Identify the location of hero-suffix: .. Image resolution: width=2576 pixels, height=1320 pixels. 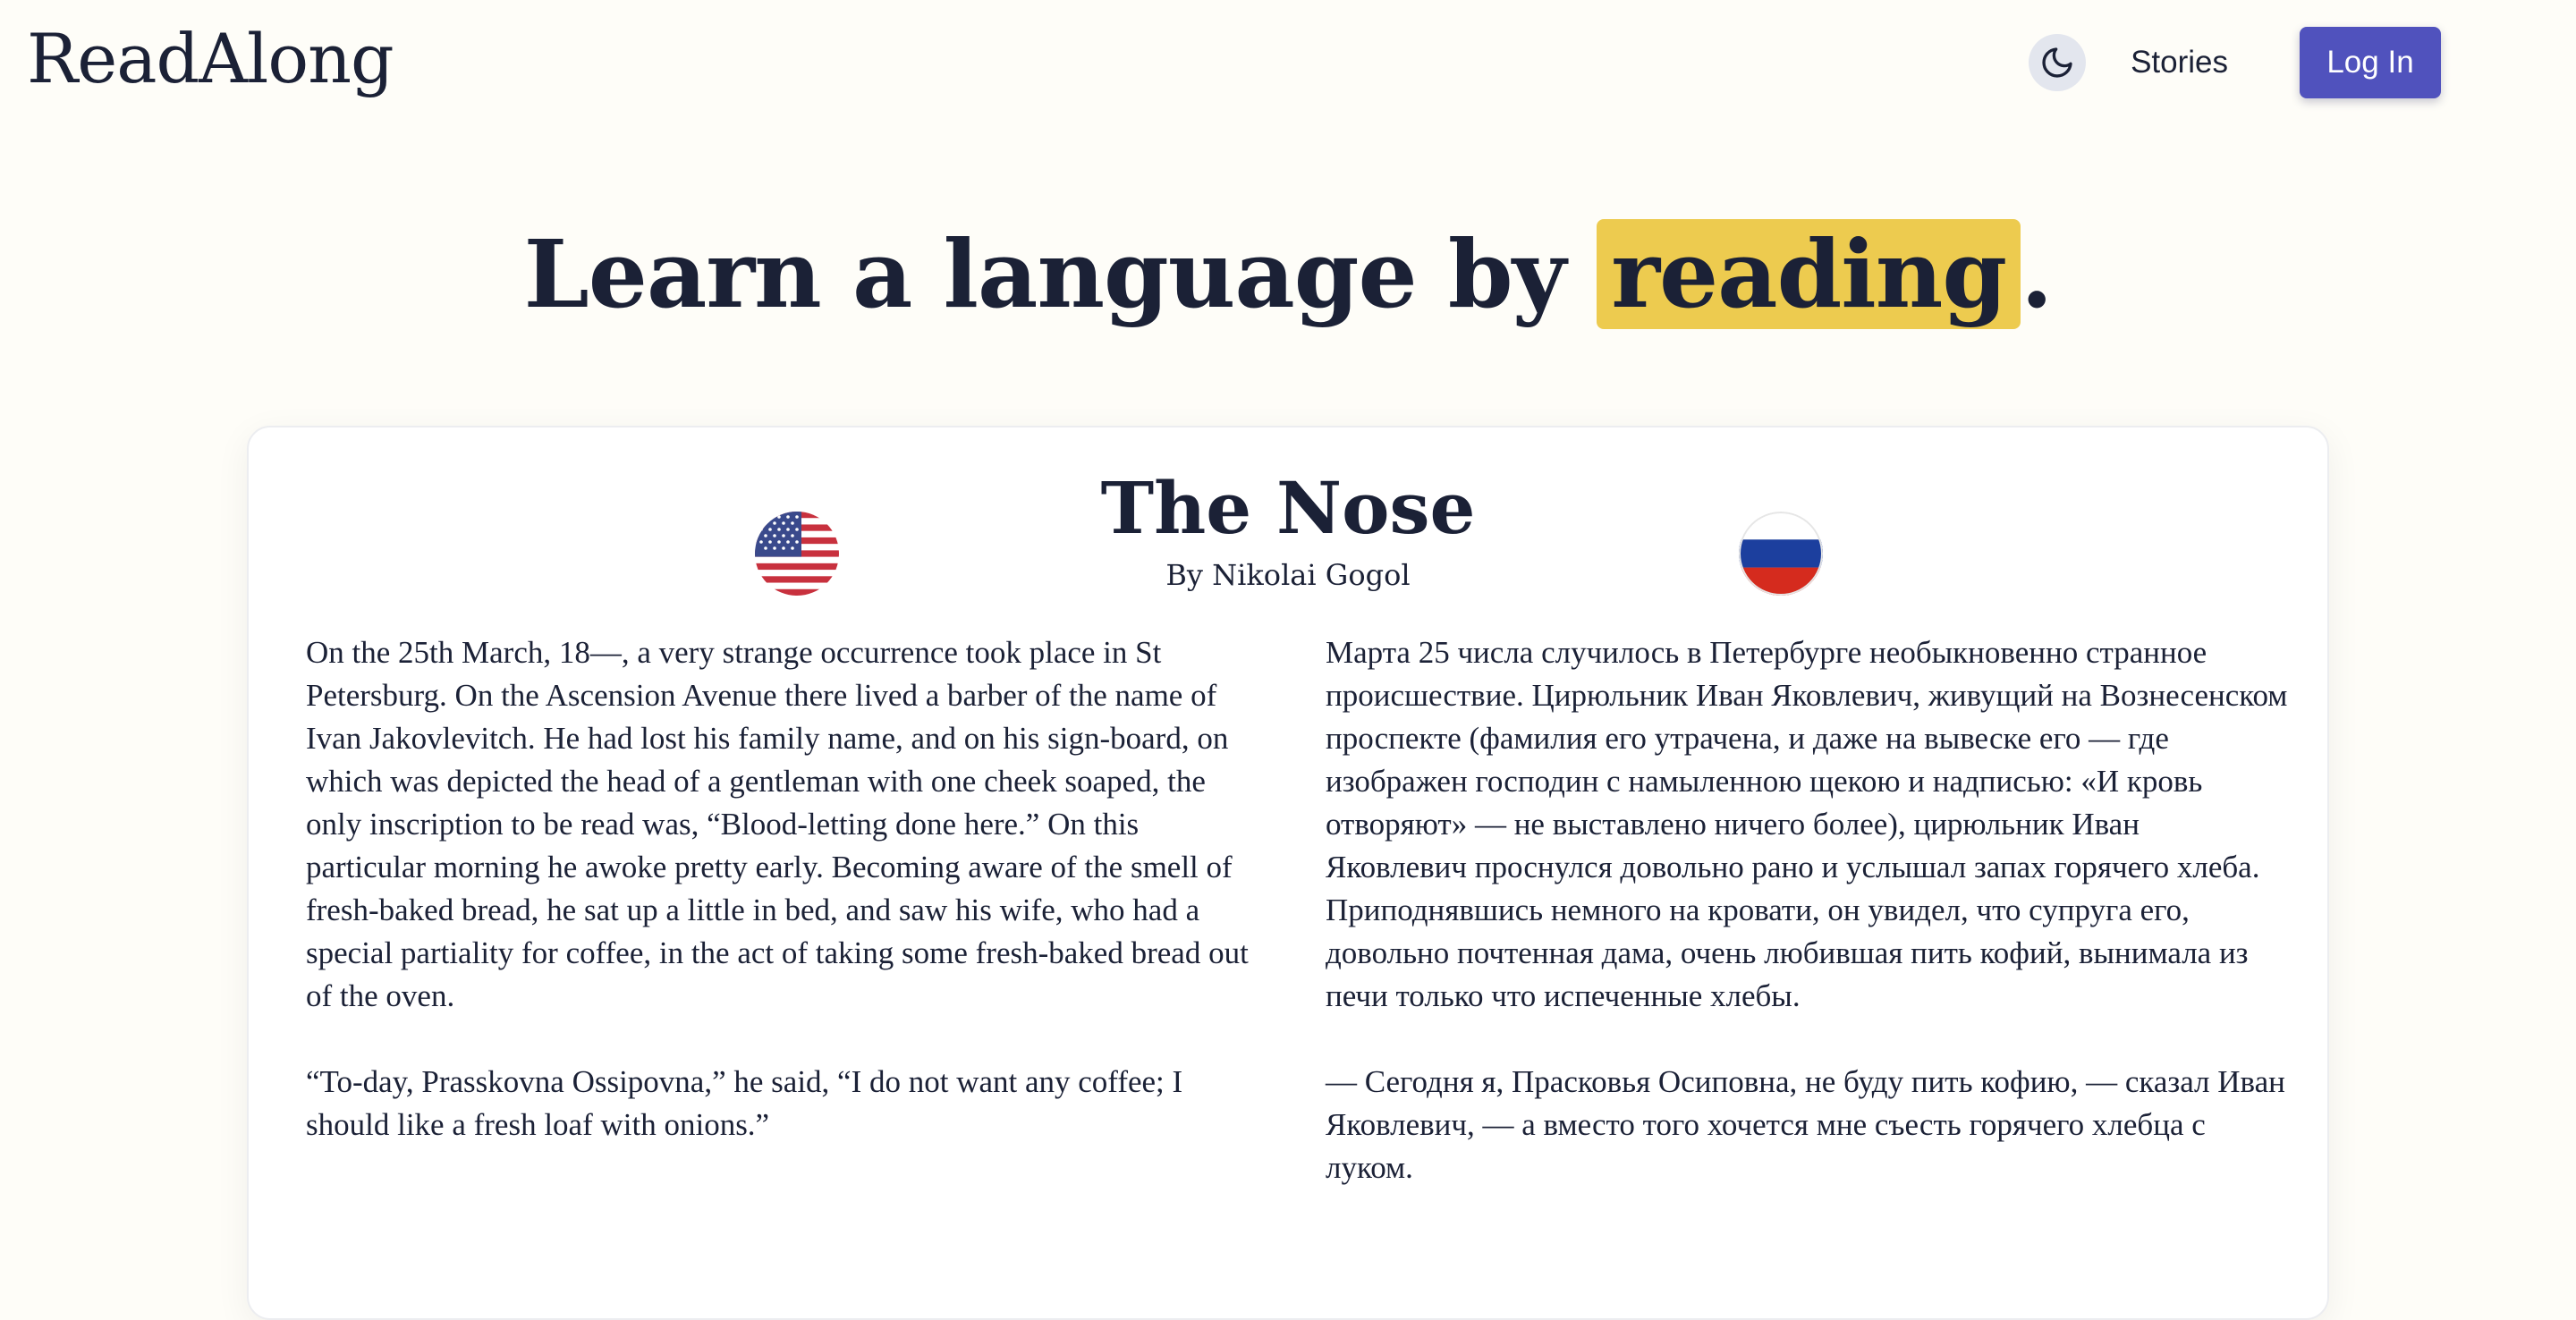
(2037, 274).